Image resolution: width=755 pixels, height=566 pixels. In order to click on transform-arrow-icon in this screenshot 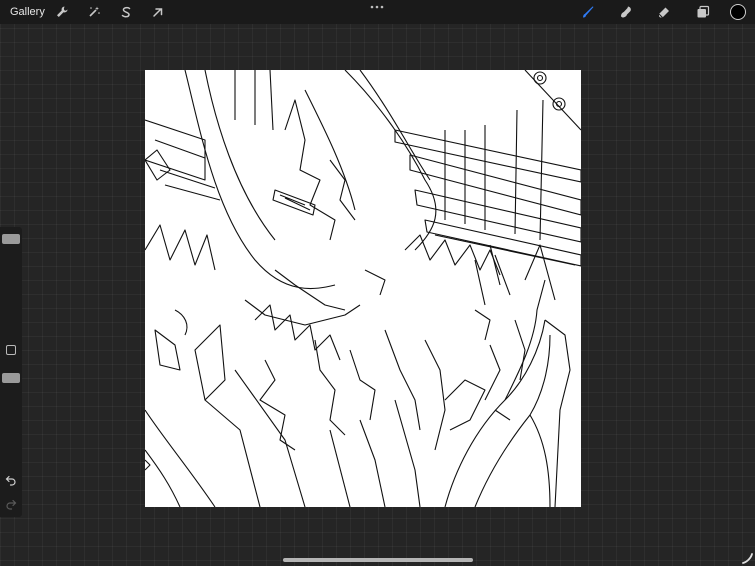, I will do `click(158, 12)`.